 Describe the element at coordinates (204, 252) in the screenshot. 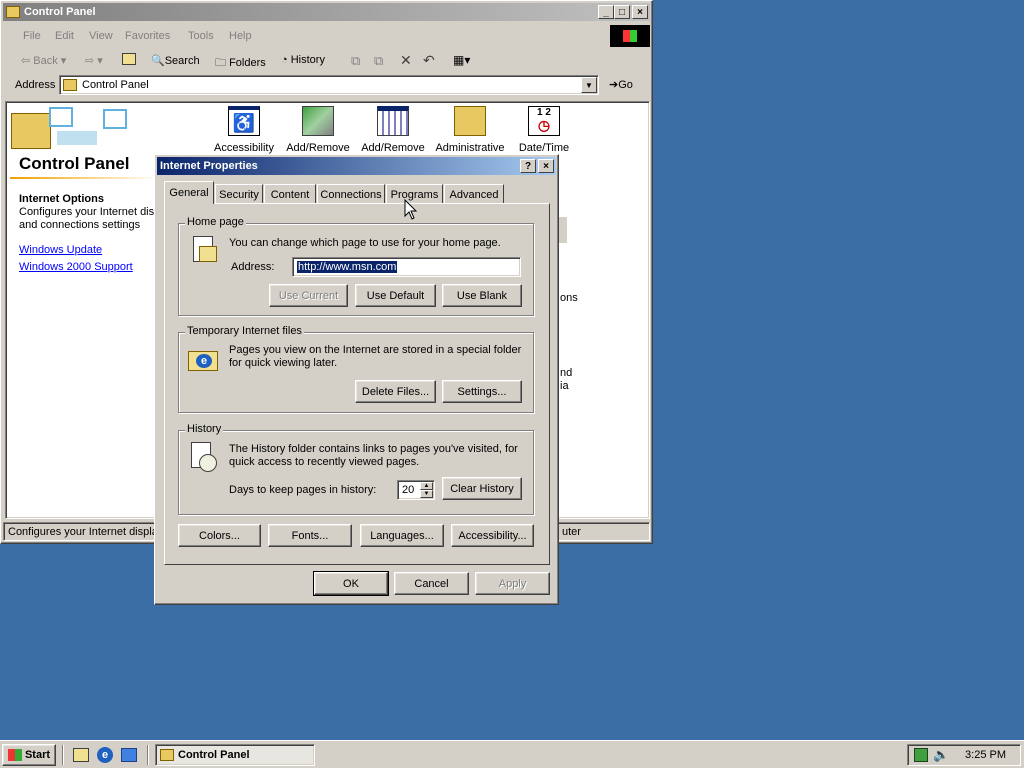

I see `home-page-icon` at that location.